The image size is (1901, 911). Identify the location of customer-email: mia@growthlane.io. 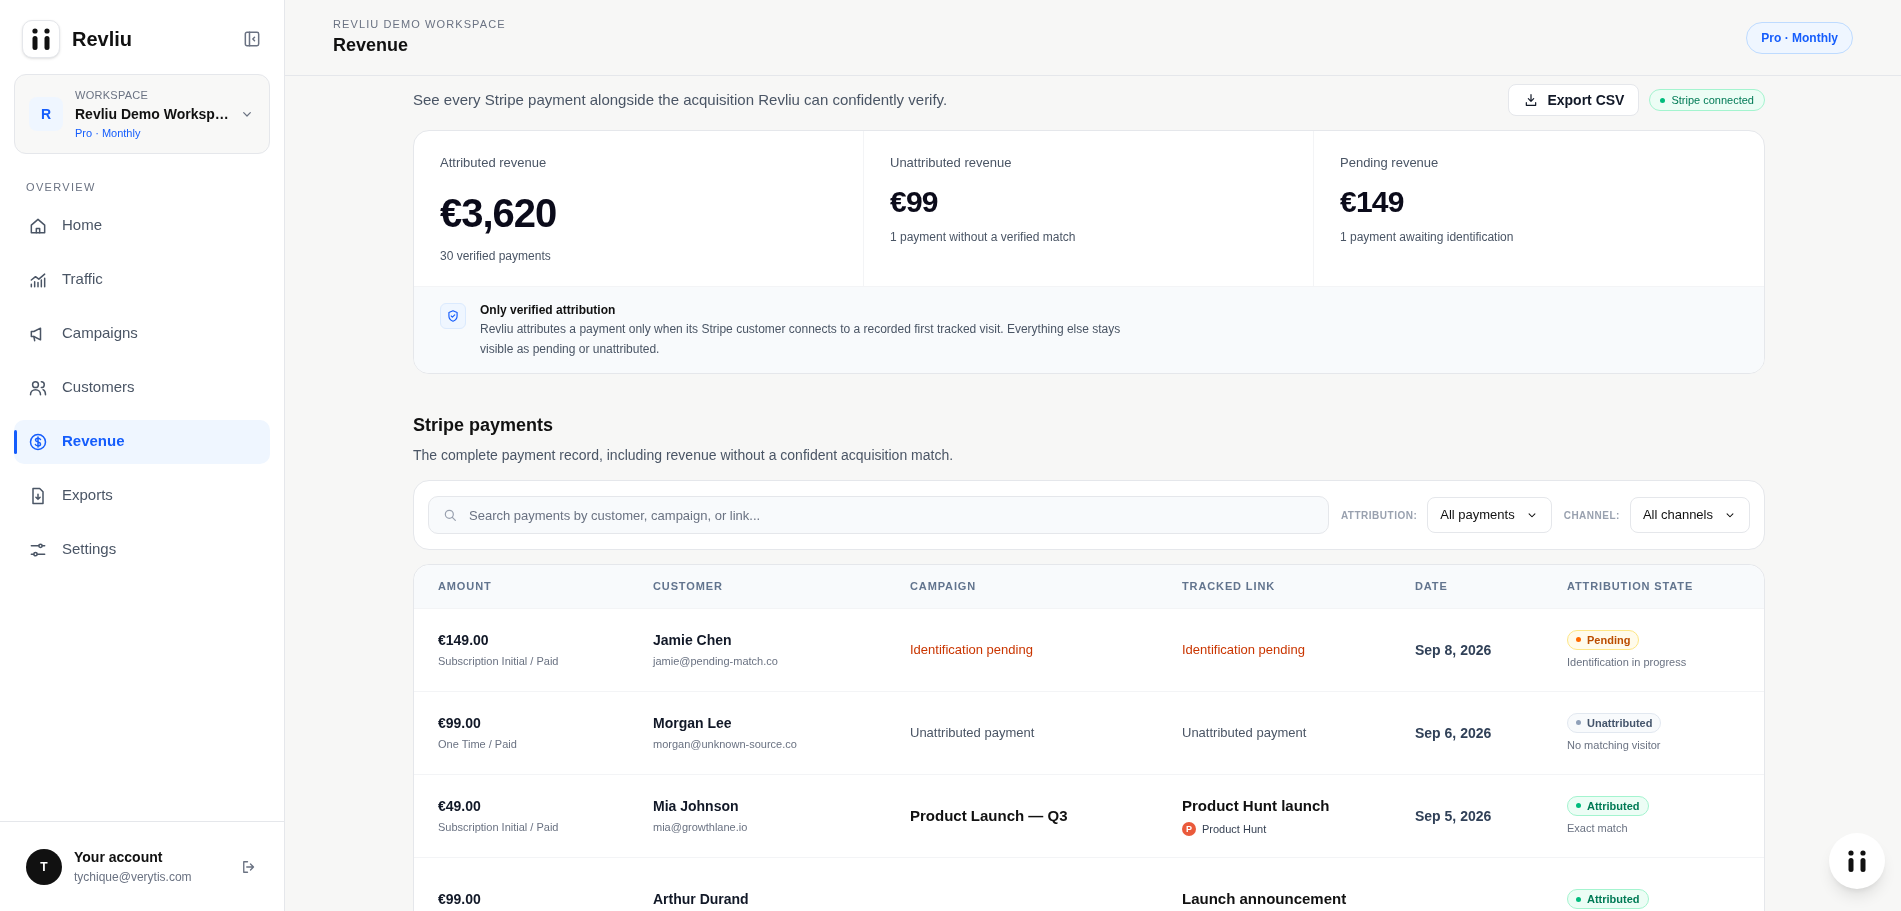
(701, 828).